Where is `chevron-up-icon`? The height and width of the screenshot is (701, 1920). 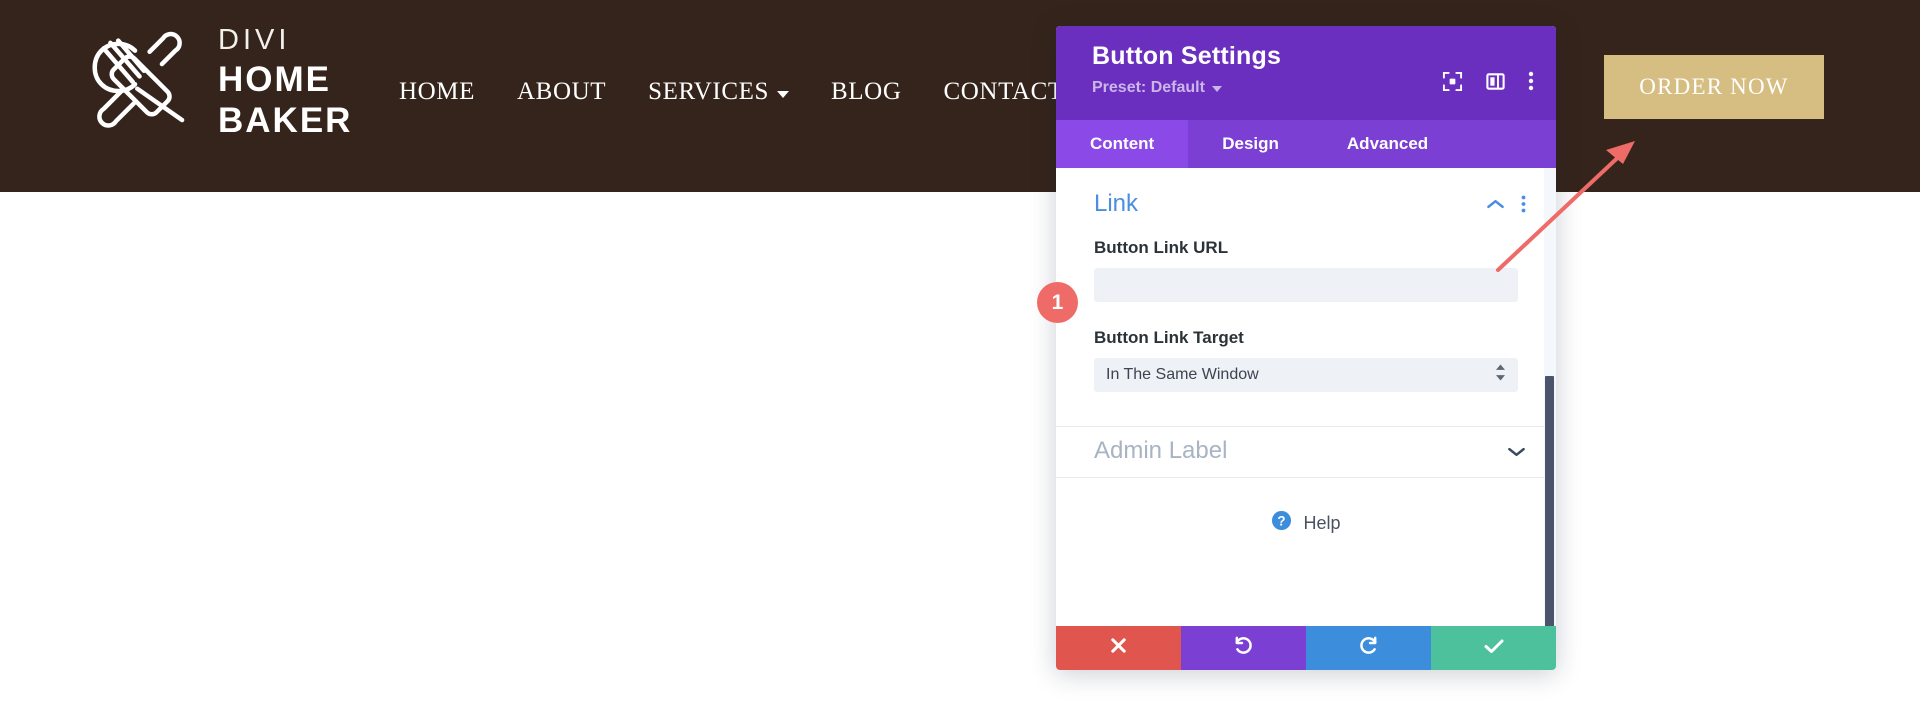 chevron-up-icon is located at coordinates (1495, 204).